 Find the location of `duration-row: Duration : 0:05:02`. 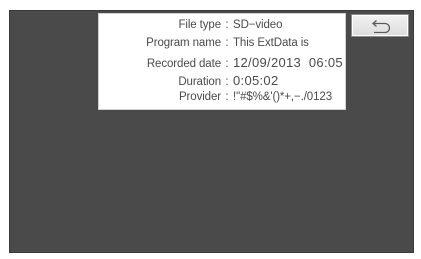

duration-row: Duration : 0:05:02 is located at coordinates (223, 82).